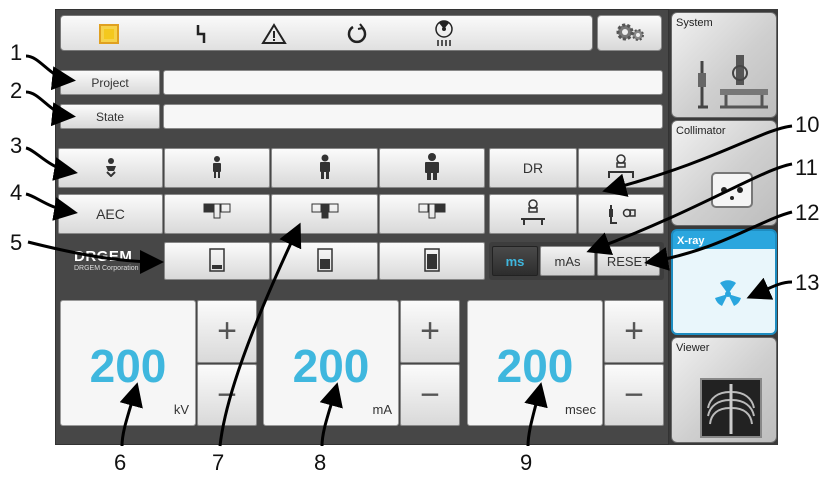  I want to click on msec-decrease-button: −, so click(634, 395).